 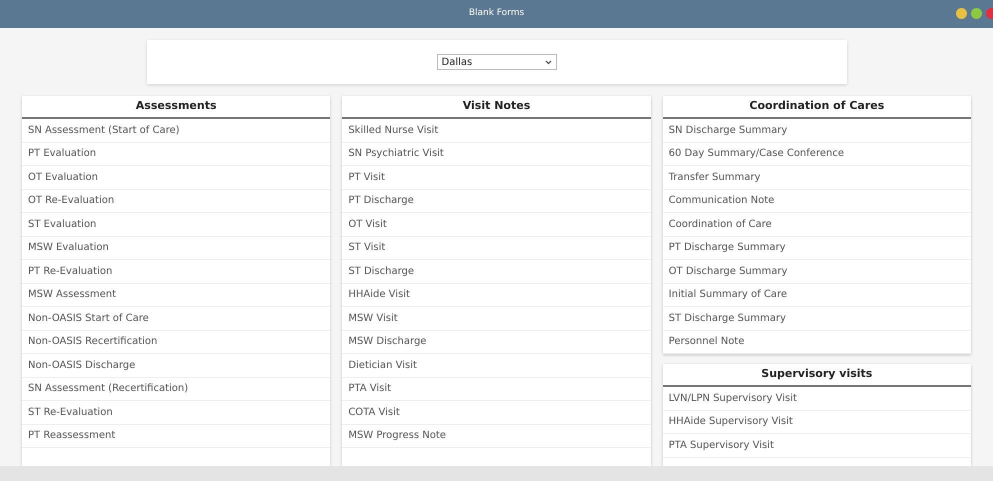 What do you see at coordinates (496, 13) in the screenshot?
I see `window-title: Blank Forms` at bounding box center [496, 13].